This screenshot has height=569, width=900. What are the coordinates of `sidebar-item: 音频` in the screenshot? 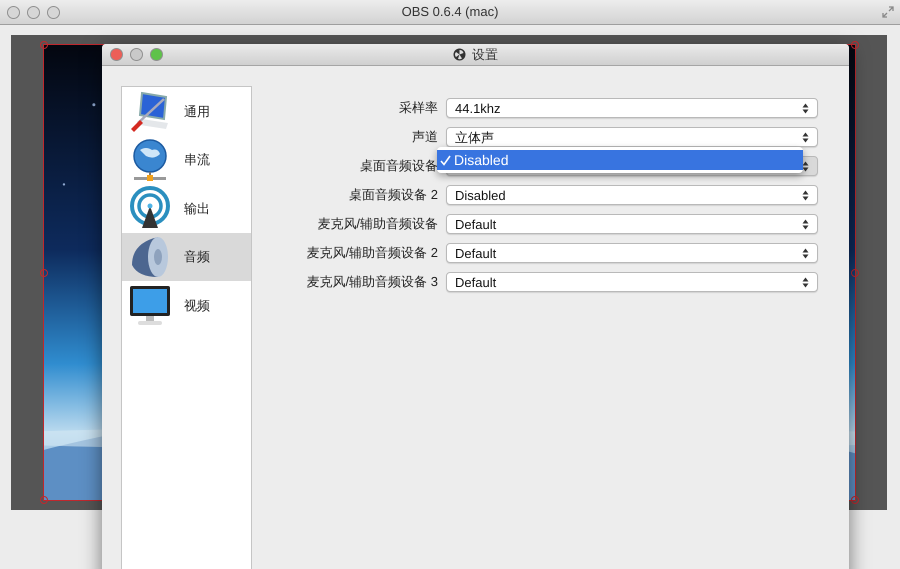 It's located at (186, 256).